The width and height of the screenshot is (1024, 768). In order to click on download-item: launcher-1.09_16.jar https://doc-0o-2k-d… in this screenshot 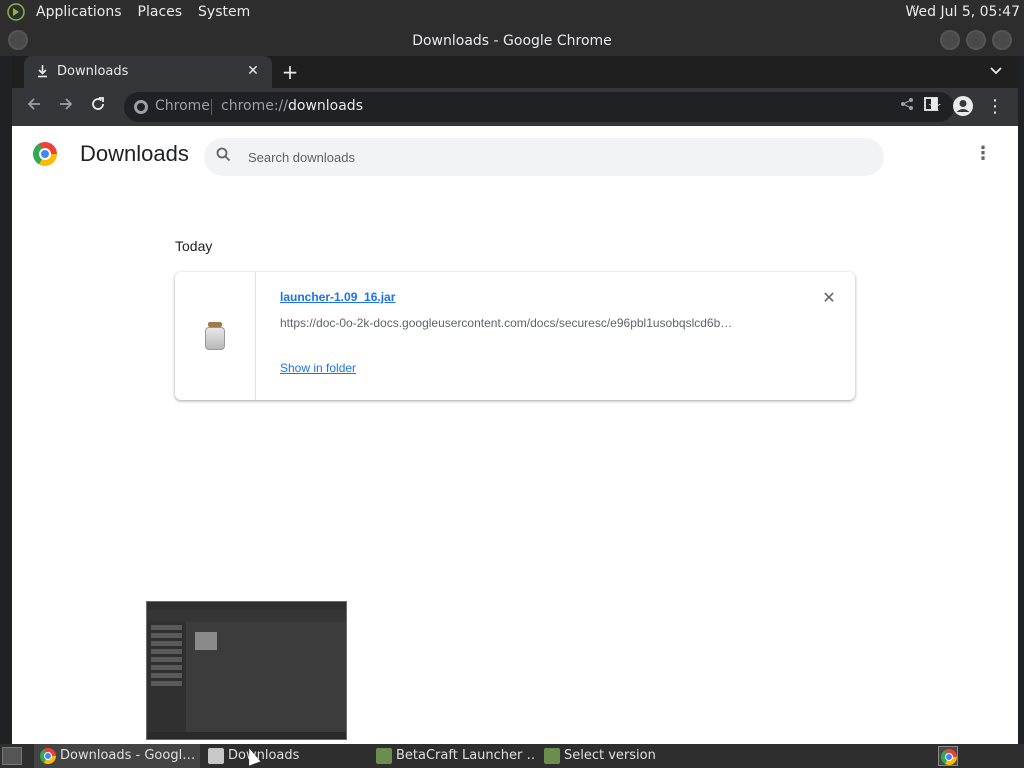, I will do `click(515, 336)`.